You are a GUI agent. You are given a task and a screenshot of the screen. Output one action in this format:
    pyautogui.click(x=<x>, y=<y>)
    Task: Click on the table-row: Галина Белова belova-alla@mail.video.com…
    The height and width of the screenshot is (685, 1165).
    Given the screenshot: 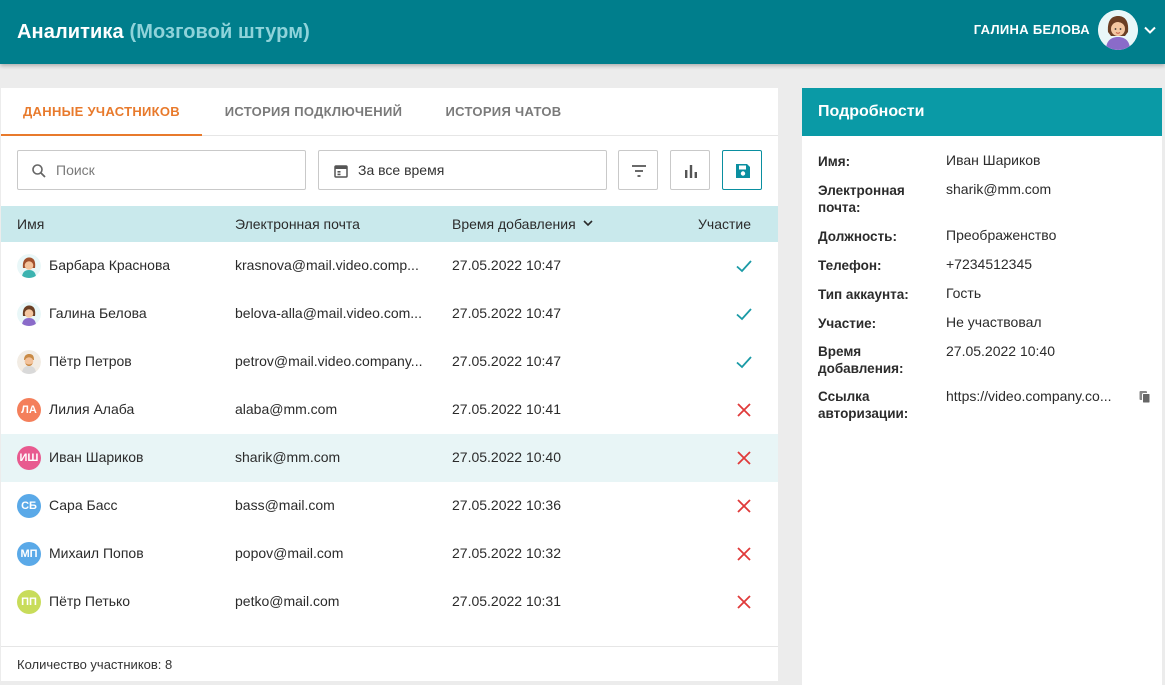 What is the action you would take?
    pyautogui.click(x=389, y=314)
    